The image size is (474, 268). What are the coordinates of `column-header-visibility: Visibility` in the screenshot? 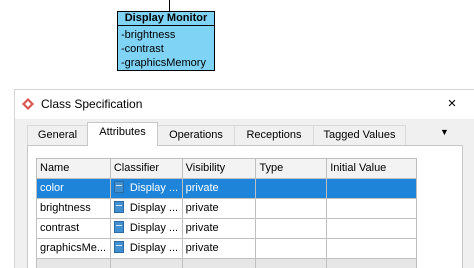 It's located at (219, 169).